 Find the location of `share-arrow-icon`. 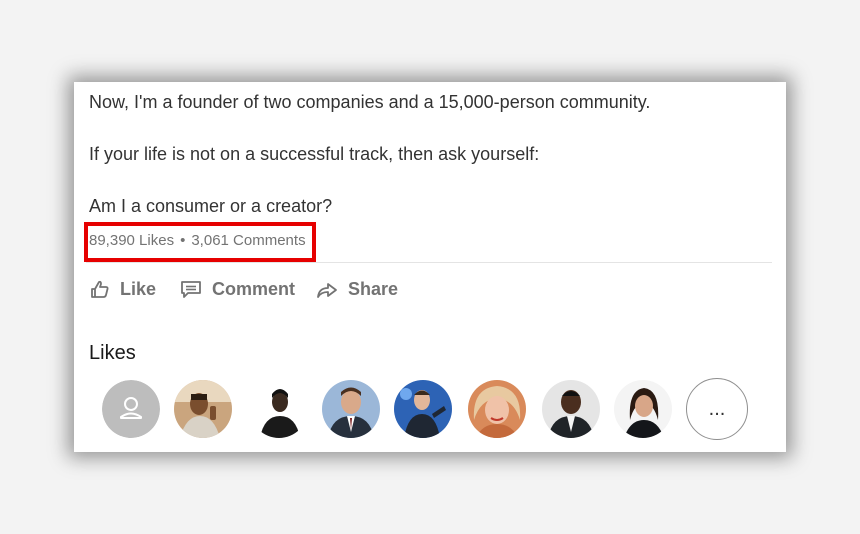

share-arrow-icon is located at coordinates (327, 289).